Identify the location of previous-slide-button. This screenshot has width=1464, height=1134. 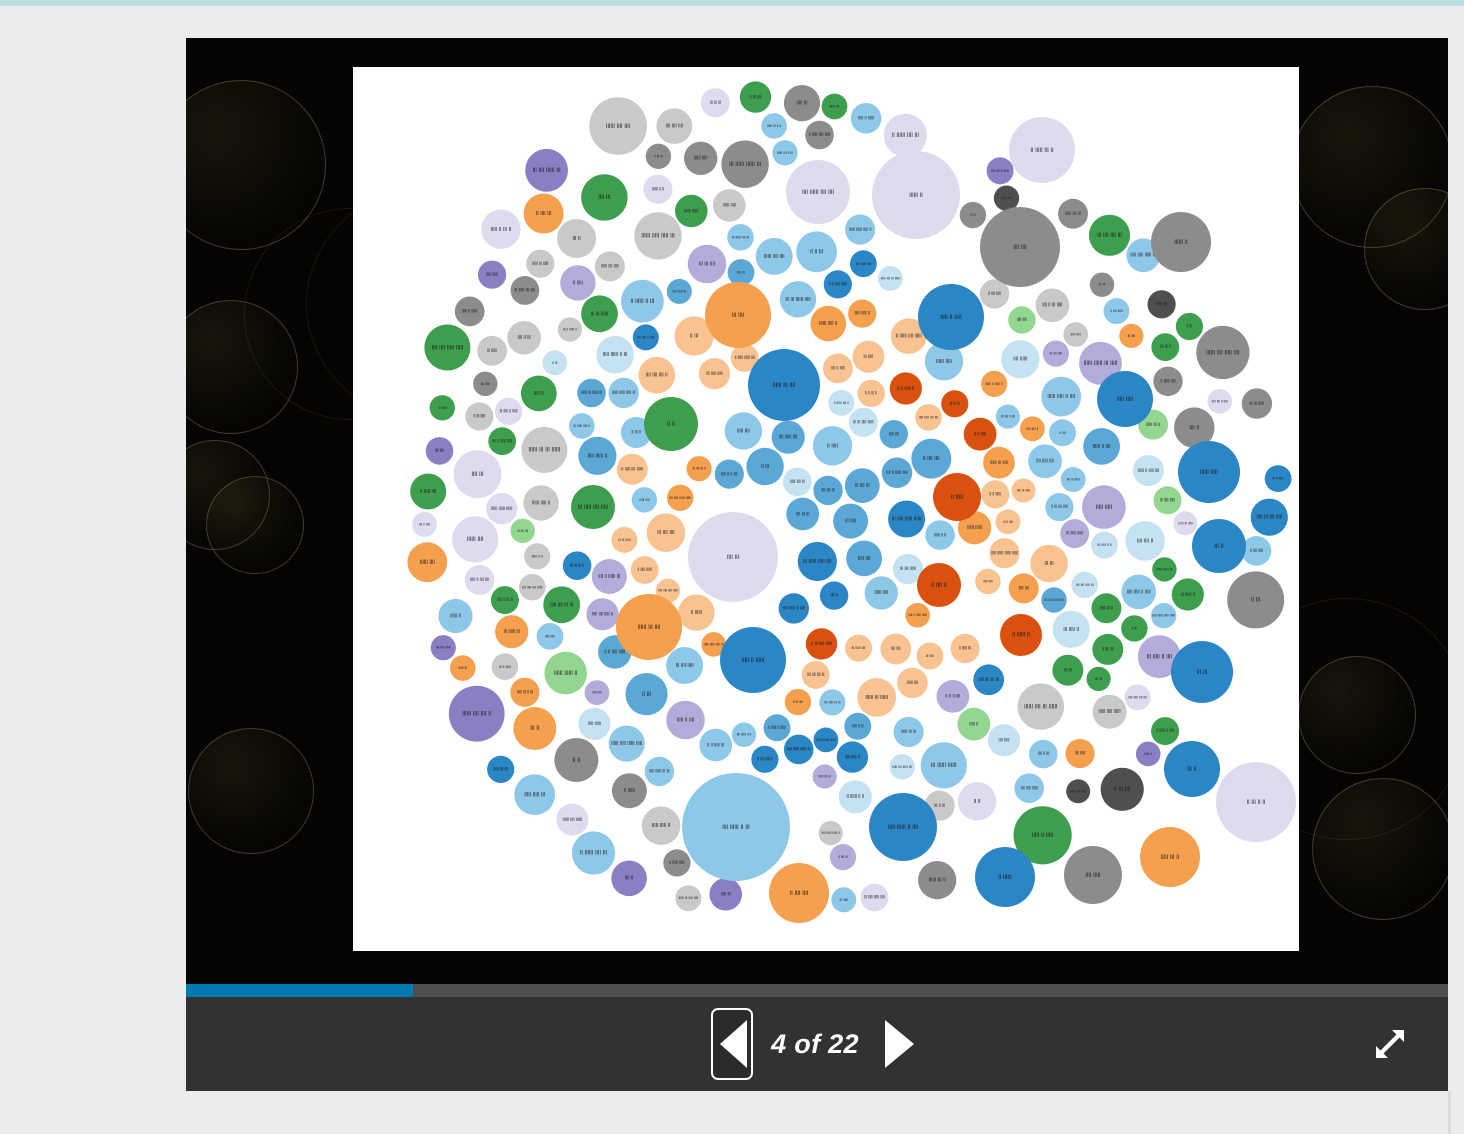
(732, 1044).